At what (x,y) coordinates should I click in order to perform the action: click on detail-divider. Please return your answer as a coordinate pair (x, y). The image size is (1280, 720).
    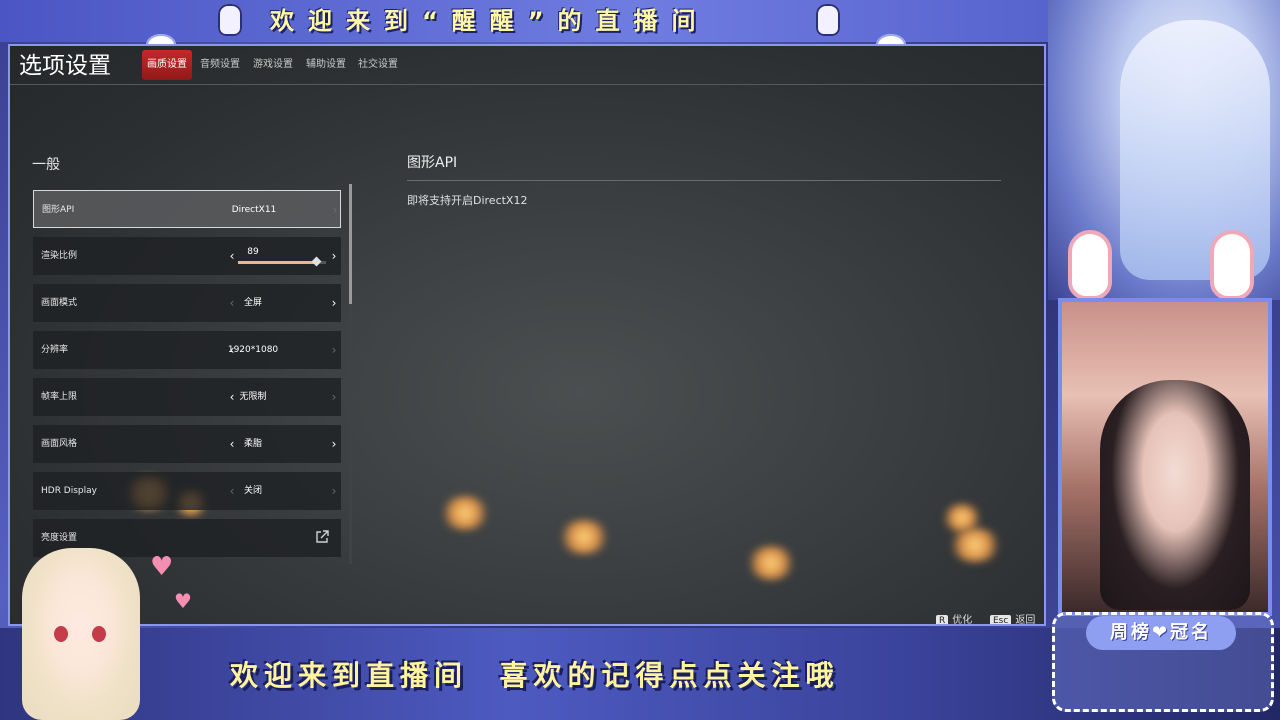
    Looking at the image, I should click on (704, 180).